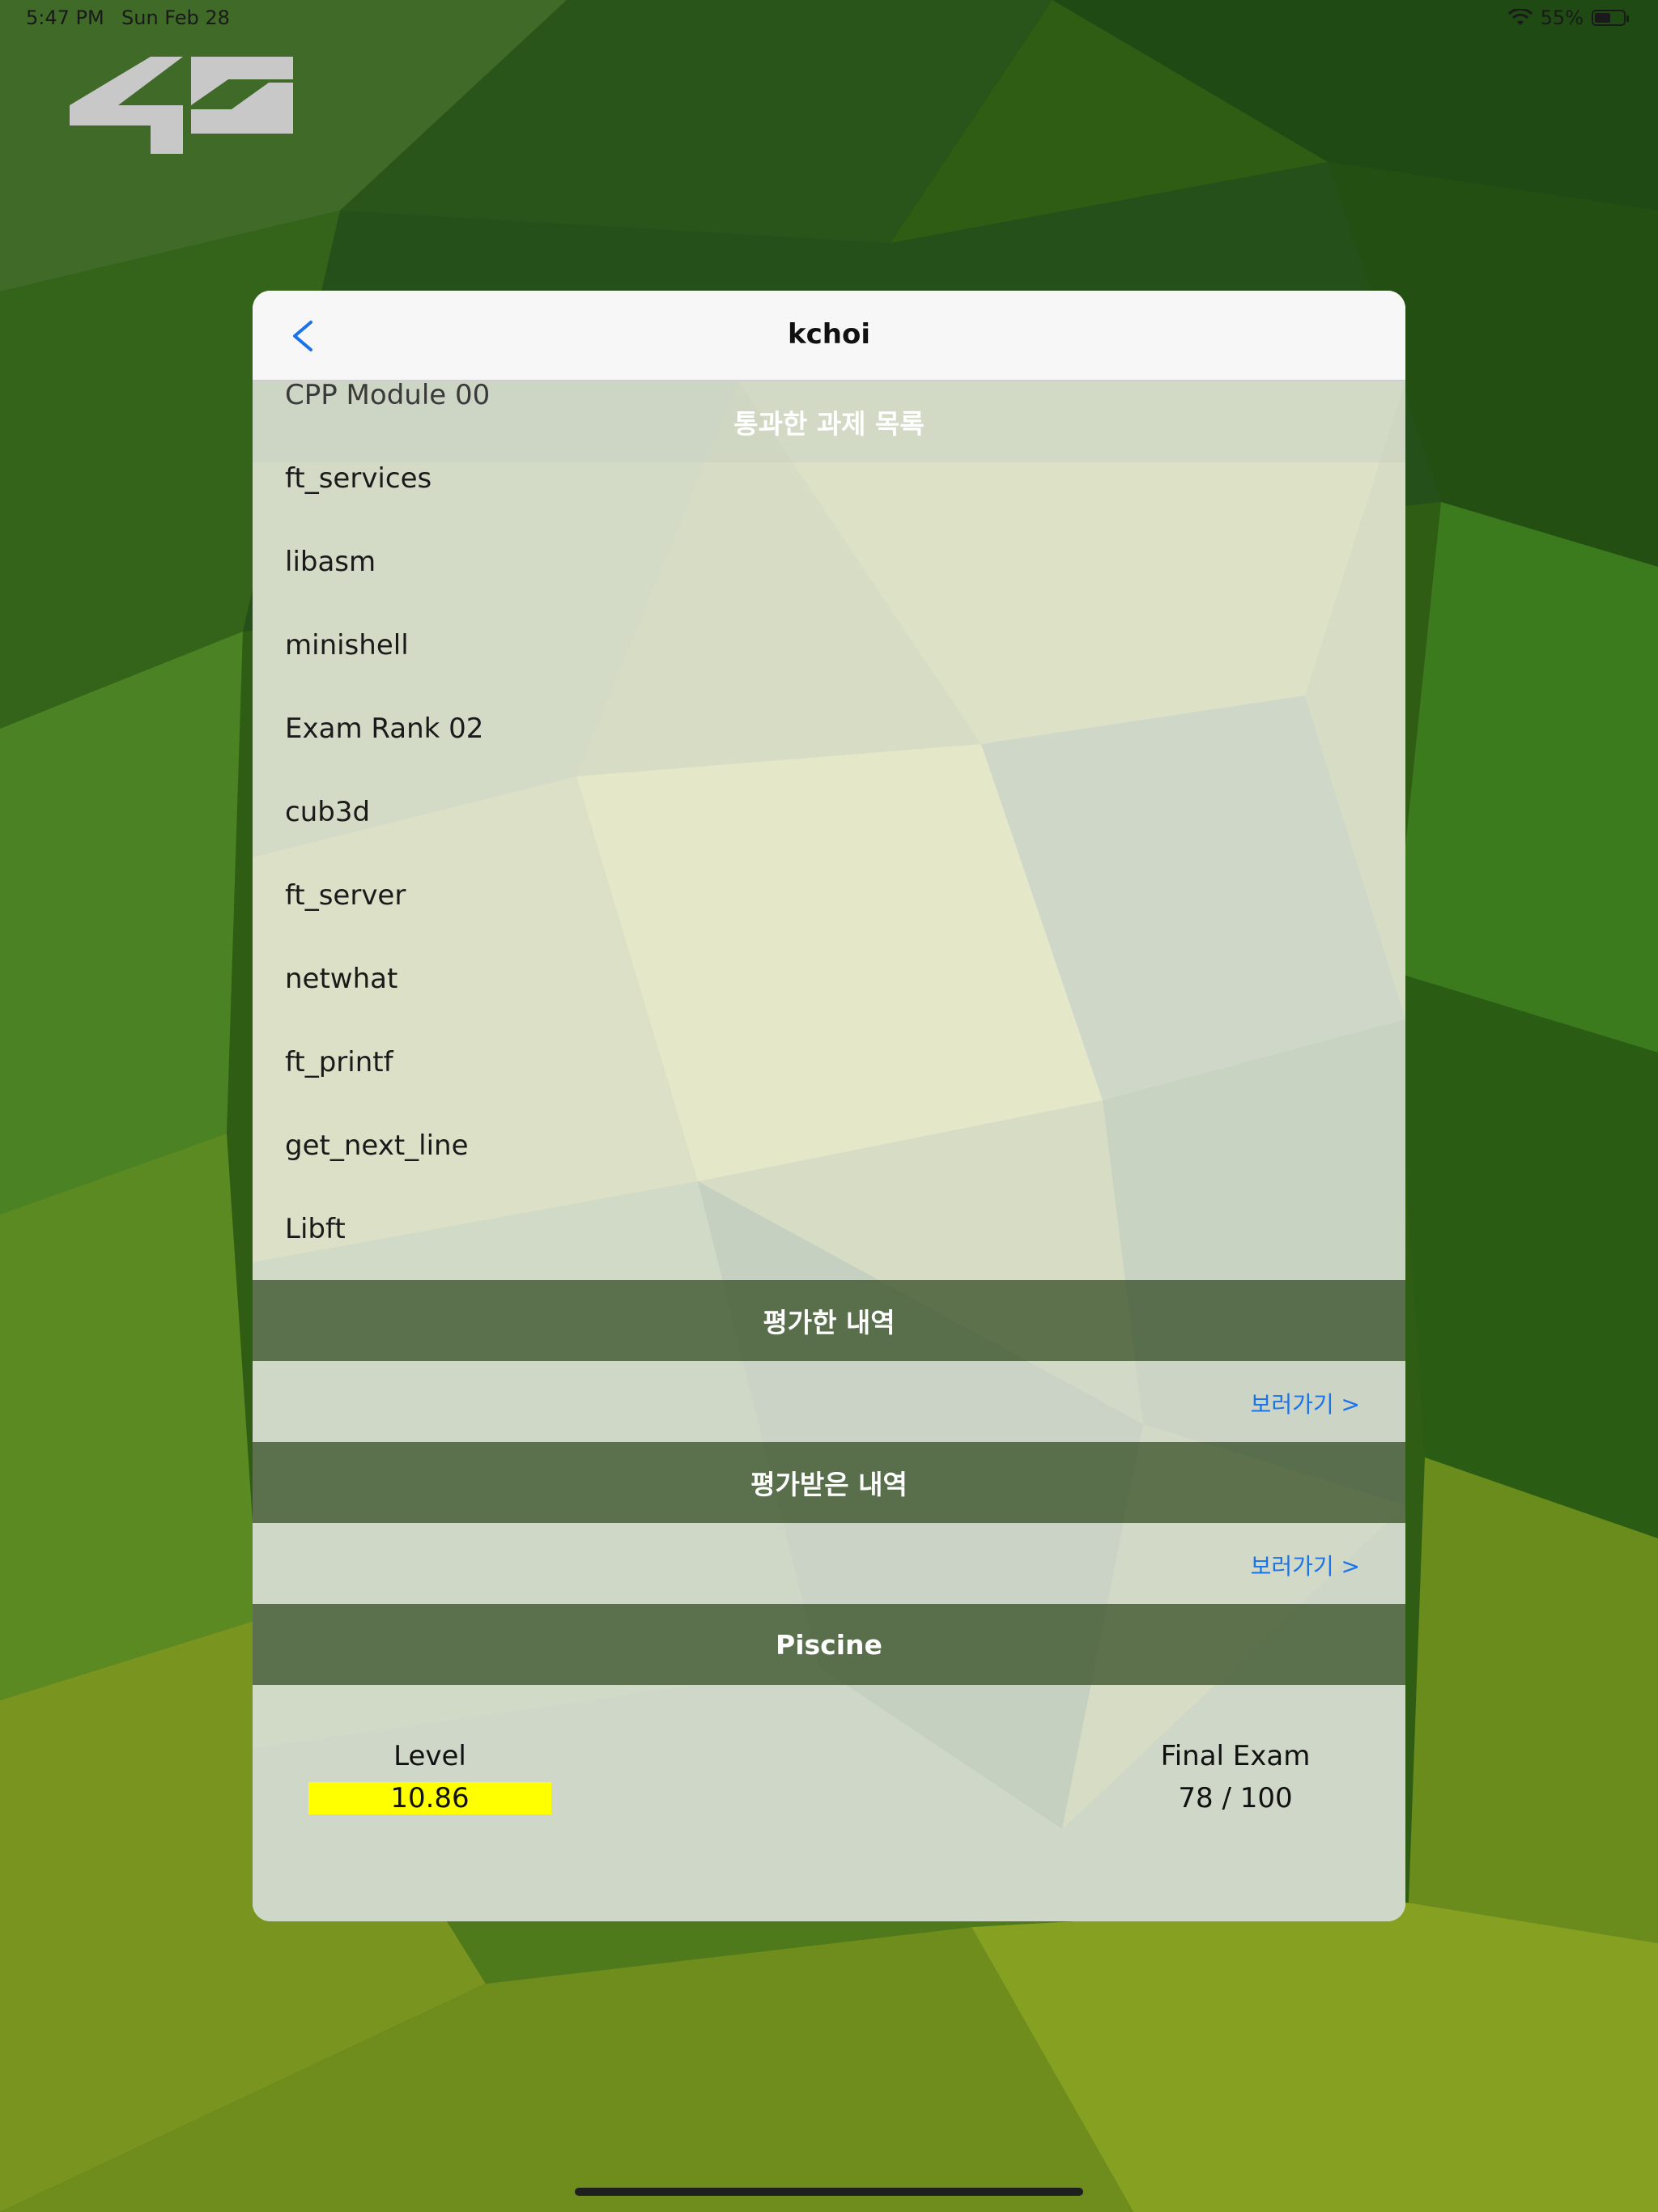 The image size is (1658, 2212). Describe the element at coordinates (1305, 1565) in the screenshot. I see `view-received-link: 보러가기 >` at that location.